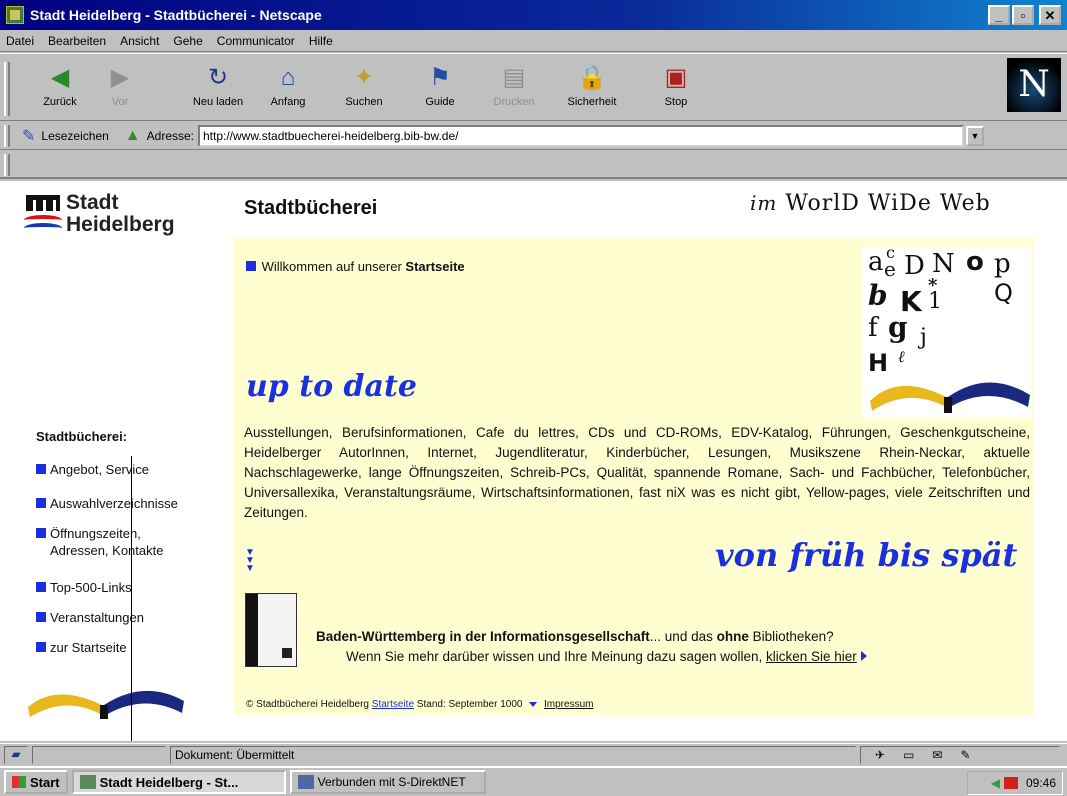 This screenshot has height=796, width=1067. I want to click on component-bar-icons: ✈▭✉✎, so click(960, 754).